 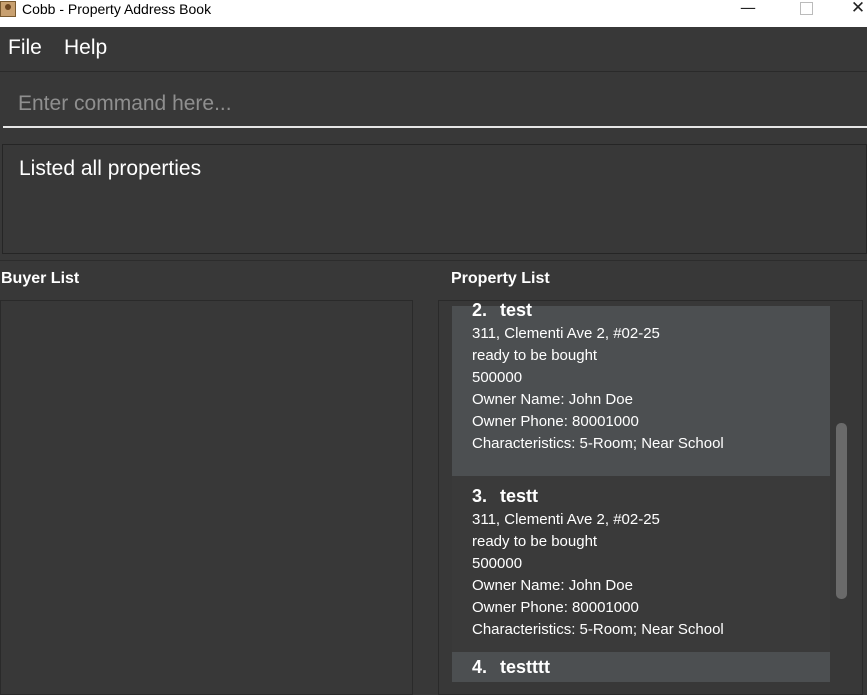 I want to click on app-icon, so click(x=8, y=9).